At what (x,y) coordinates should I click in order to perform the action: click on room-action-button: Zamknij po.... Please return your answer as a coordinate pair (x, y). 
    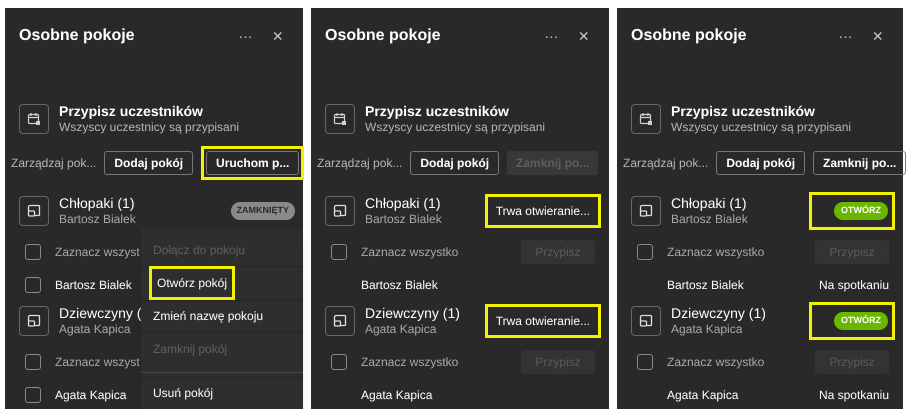
    Looking at the image, I should click on (859, 163).